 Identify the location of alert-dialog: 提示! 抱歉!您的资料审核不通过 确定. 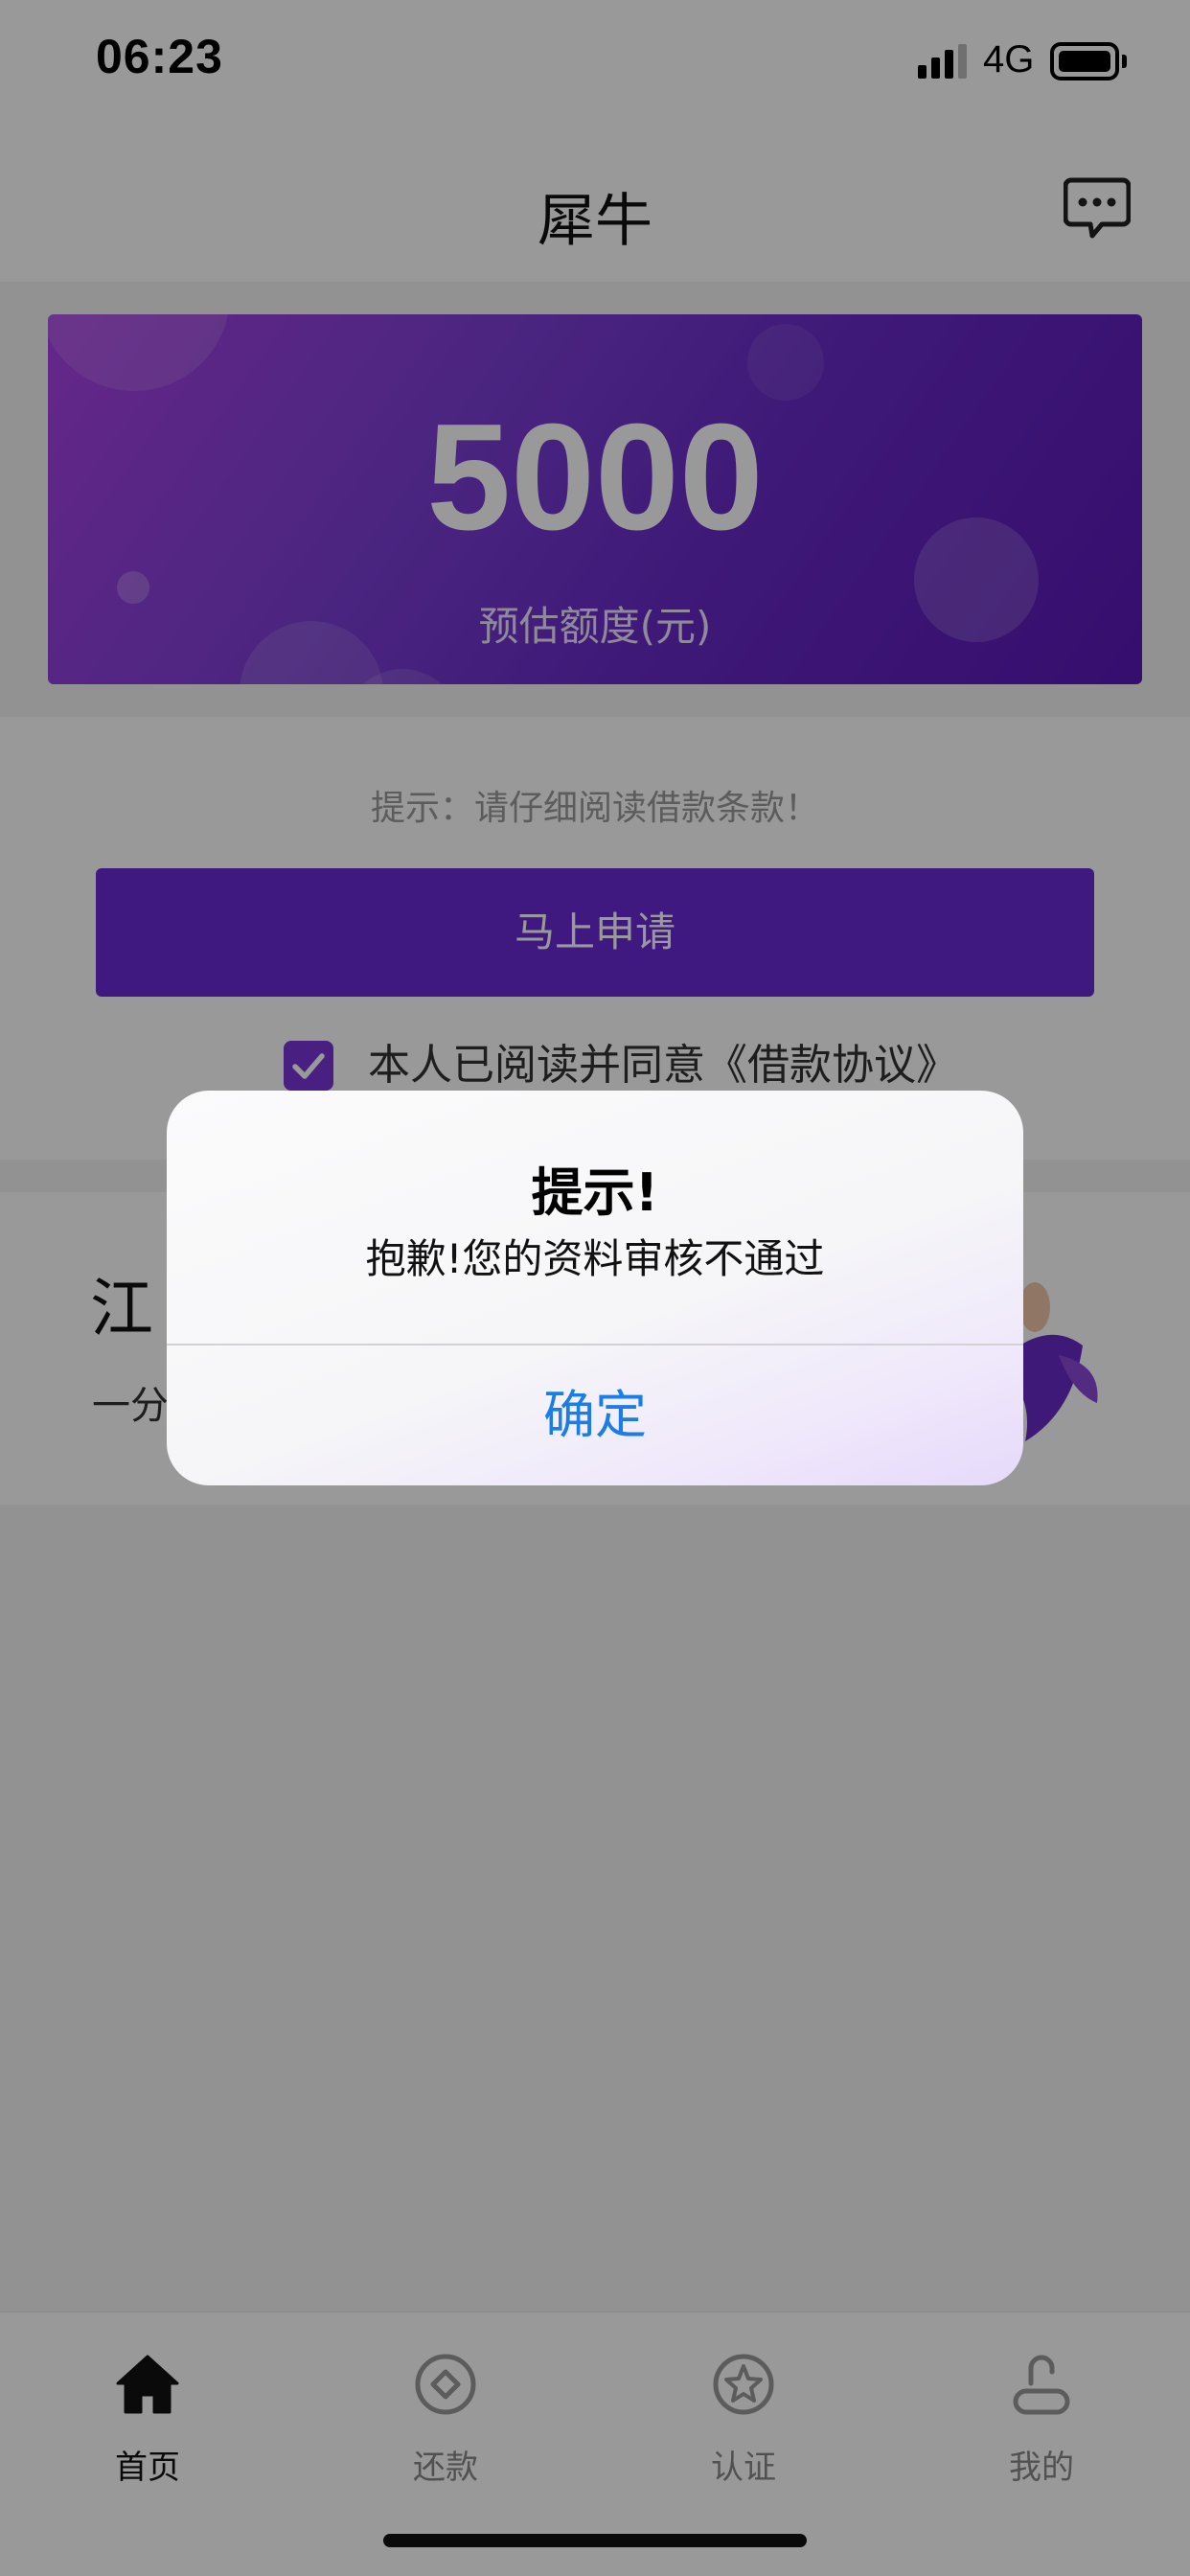
(595, 1288).